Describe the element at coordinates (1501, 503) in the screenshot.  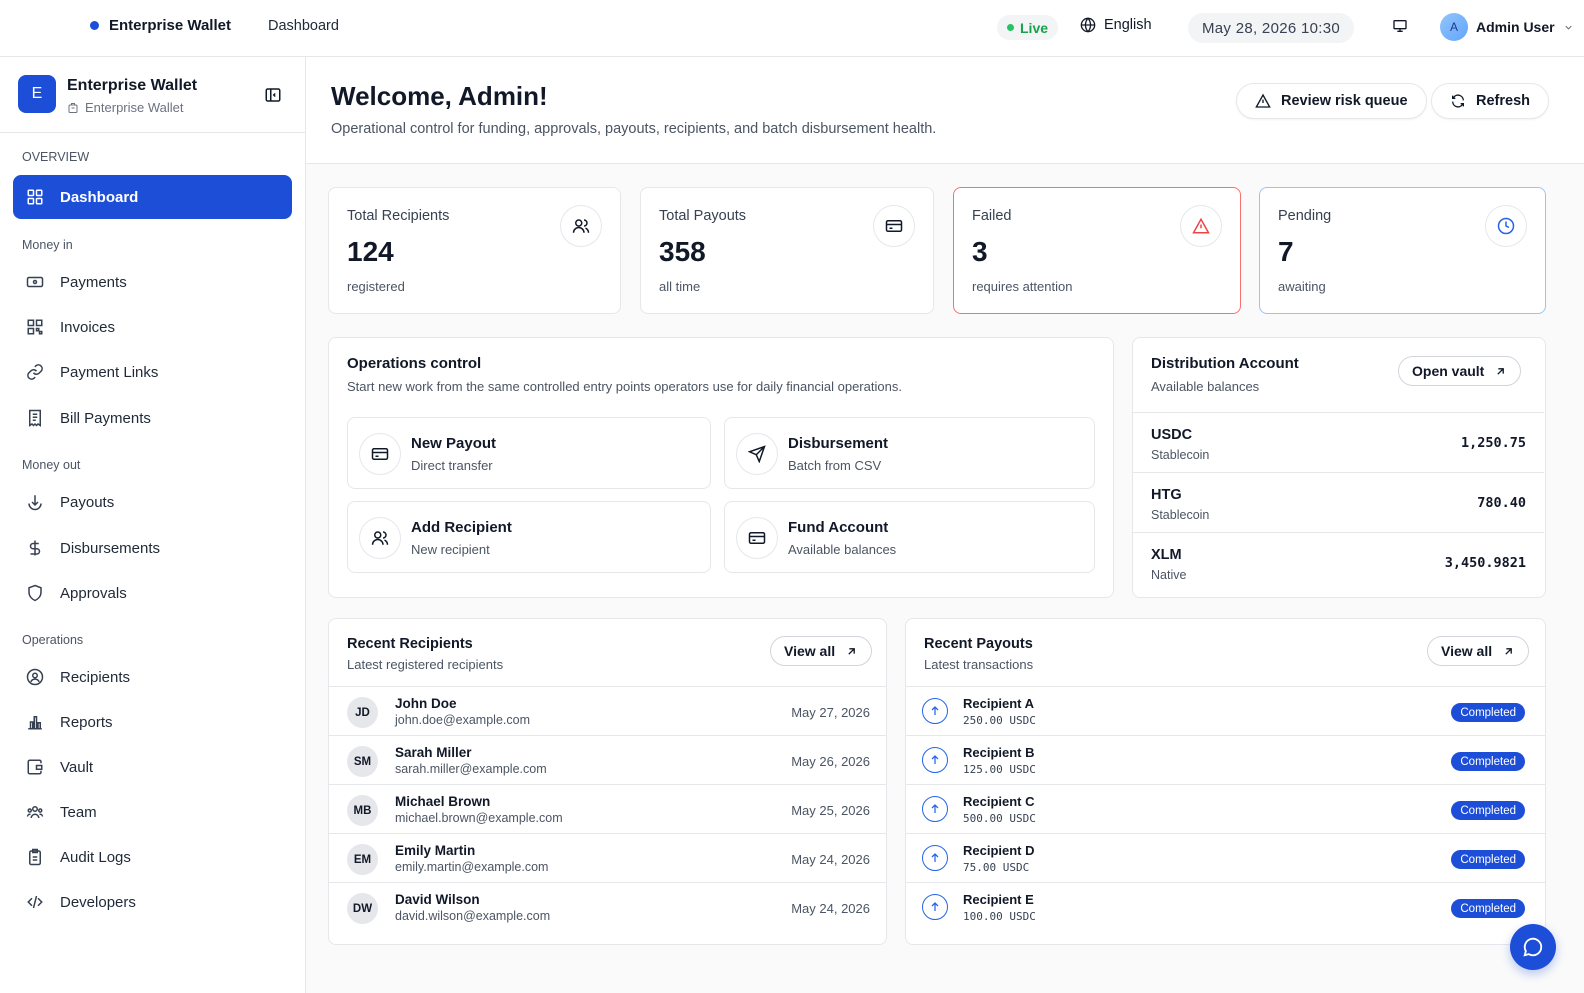
I see `asset-amount: 780.40` at that location.